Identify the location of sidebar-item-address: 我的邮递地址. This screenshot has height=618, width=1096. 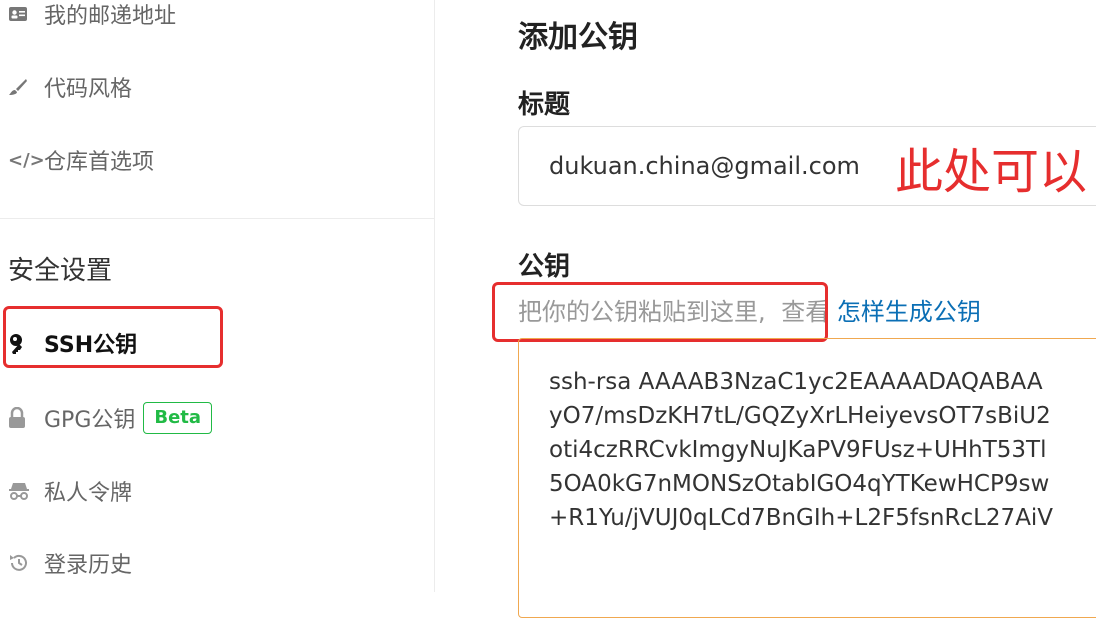
(92, 16).